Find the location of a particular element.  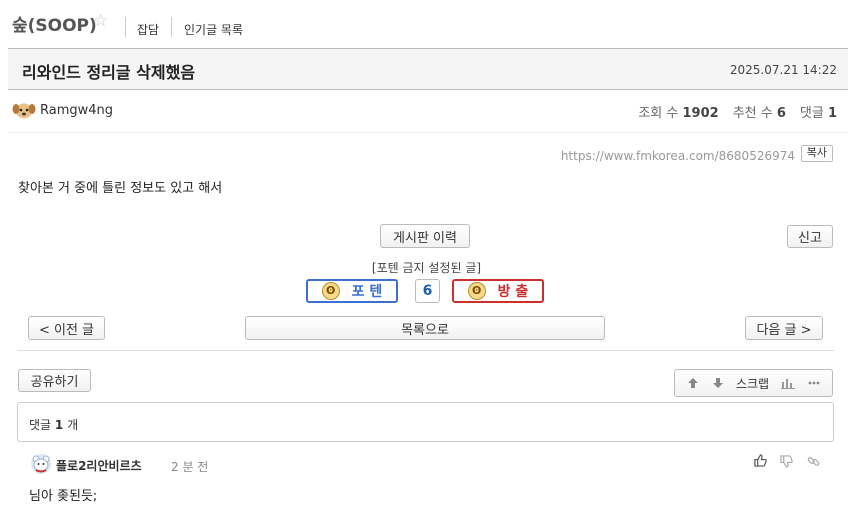

poten-button: ʘ 포 텐 is located at coordinates (352, 291).